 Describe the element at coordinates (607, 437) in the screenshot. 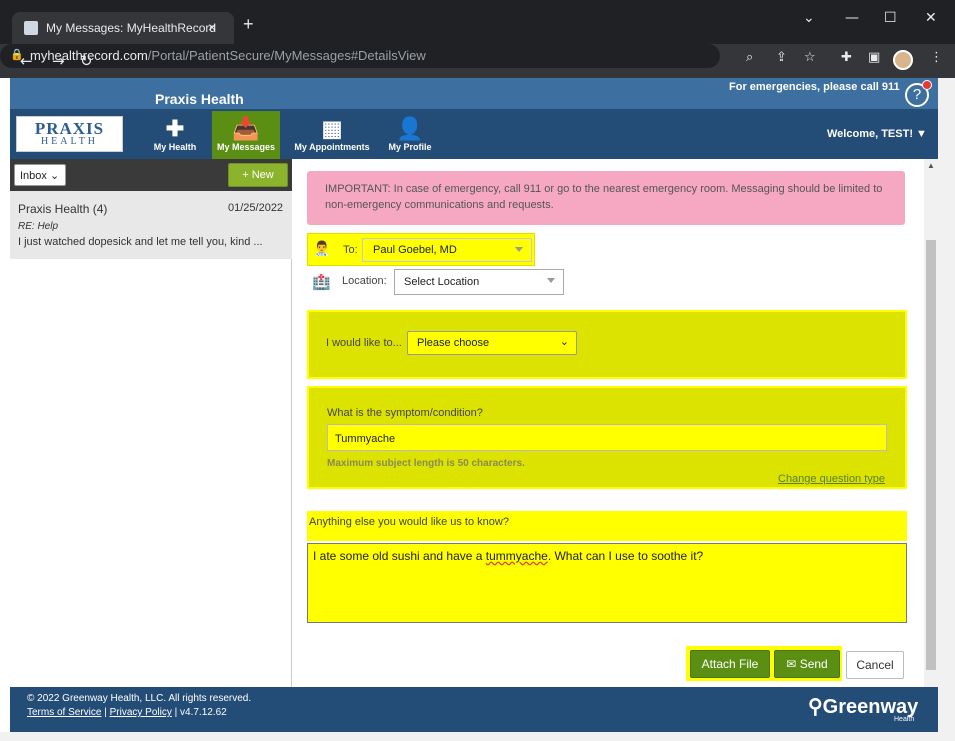

I see `symptom-input: Tummyache` at that location.